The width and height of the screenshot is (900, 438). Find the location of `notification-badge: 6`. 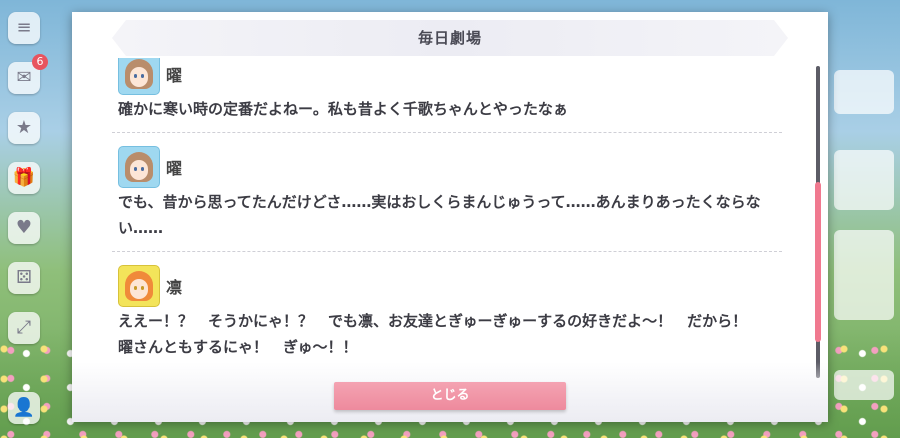

notification-badge: 6 is located at coordinates (40, 62).